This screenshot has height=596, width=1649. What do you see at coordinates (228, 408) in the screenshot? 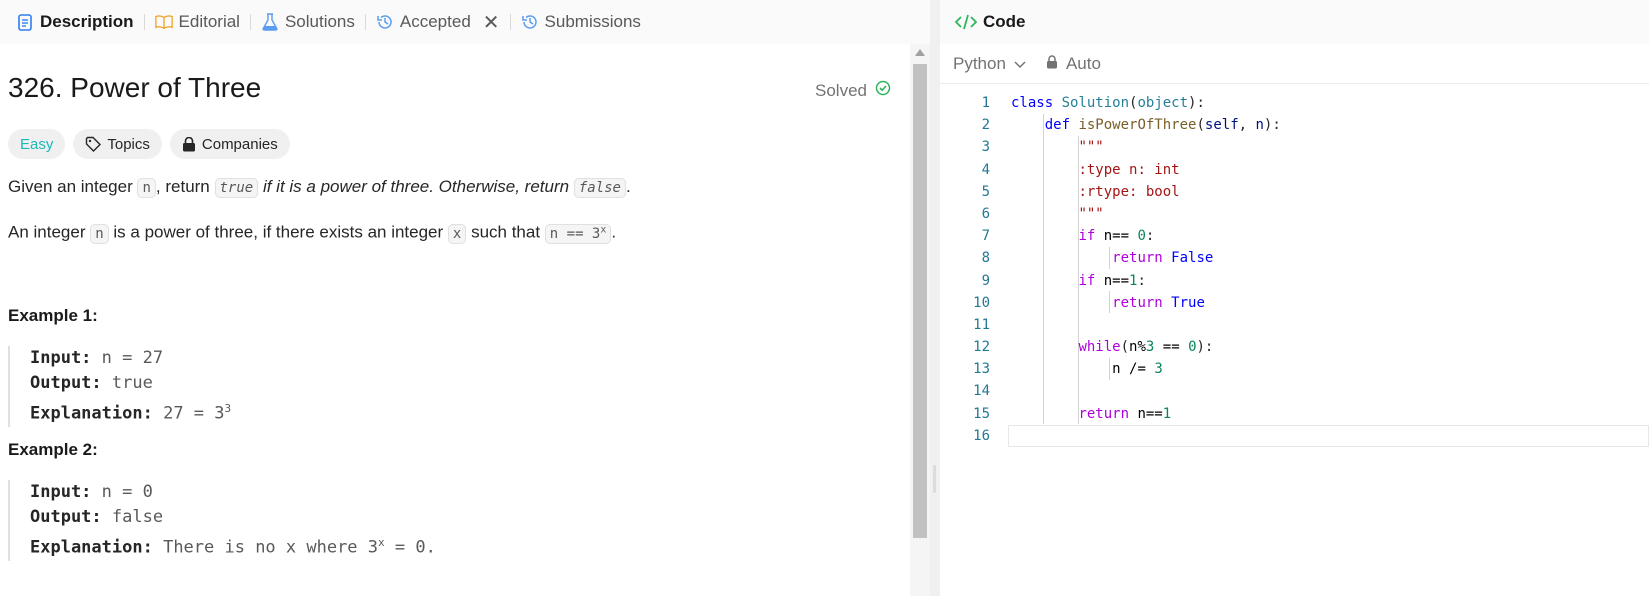
I see `superscript: 3` at bounding box center [228, 408].